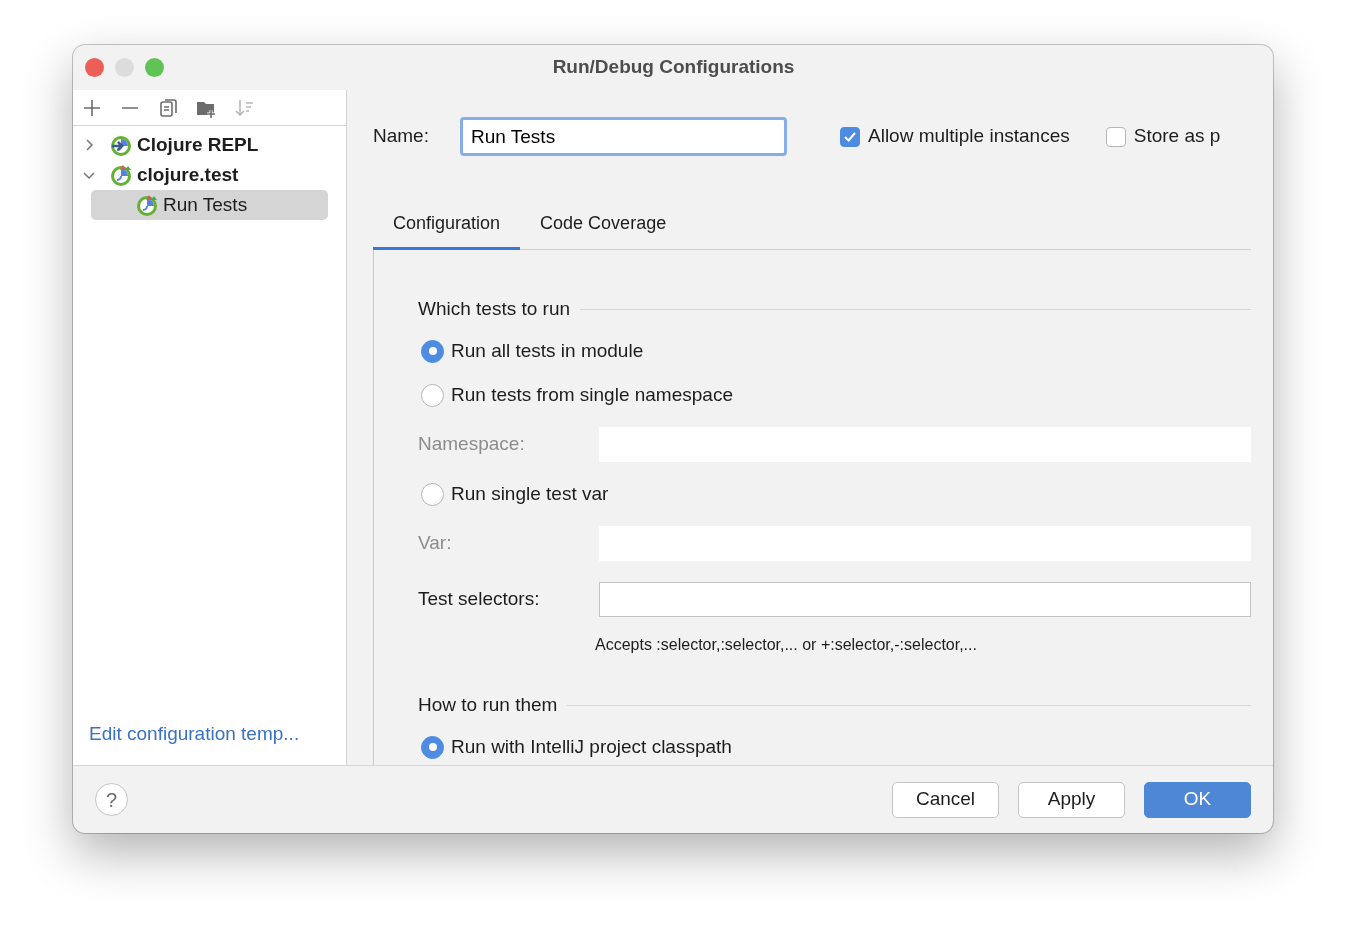 This screenshot has width=1346, height=935. I want to click on collapse-icon, so click(89, 175).